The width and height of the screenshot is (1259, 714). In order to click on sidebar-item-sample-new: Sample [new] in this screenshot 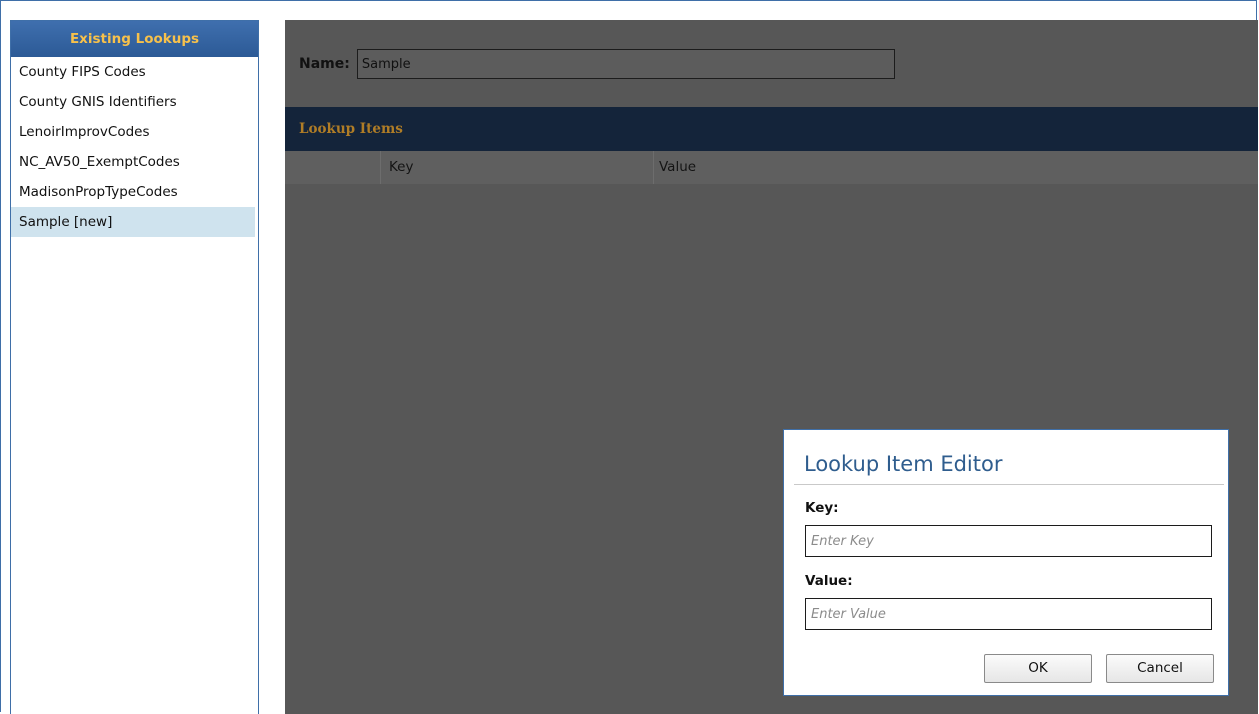, I will do `click(133, 222)`.